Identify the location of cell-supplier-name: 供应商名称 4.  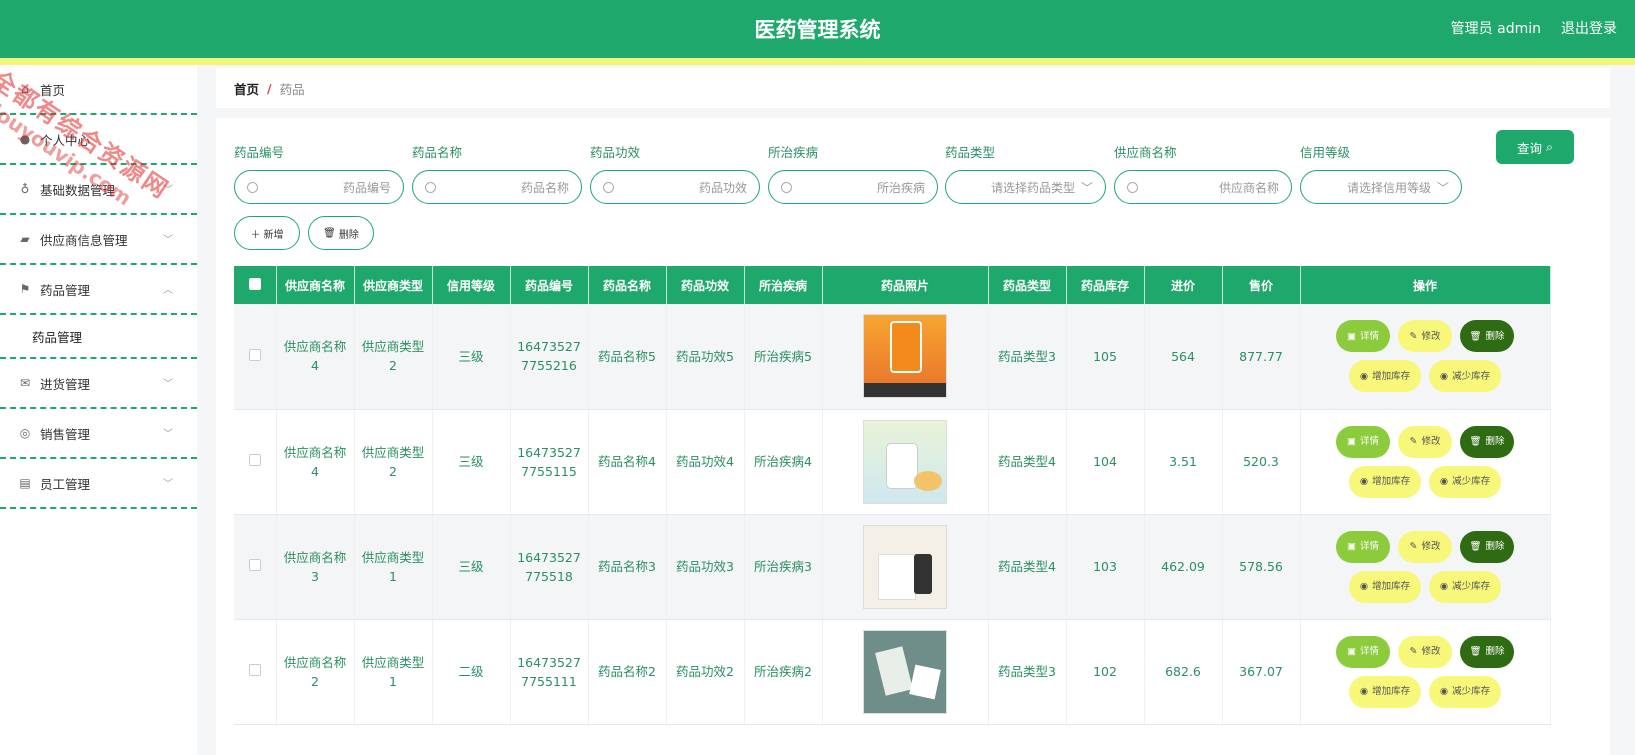
(315, 357).